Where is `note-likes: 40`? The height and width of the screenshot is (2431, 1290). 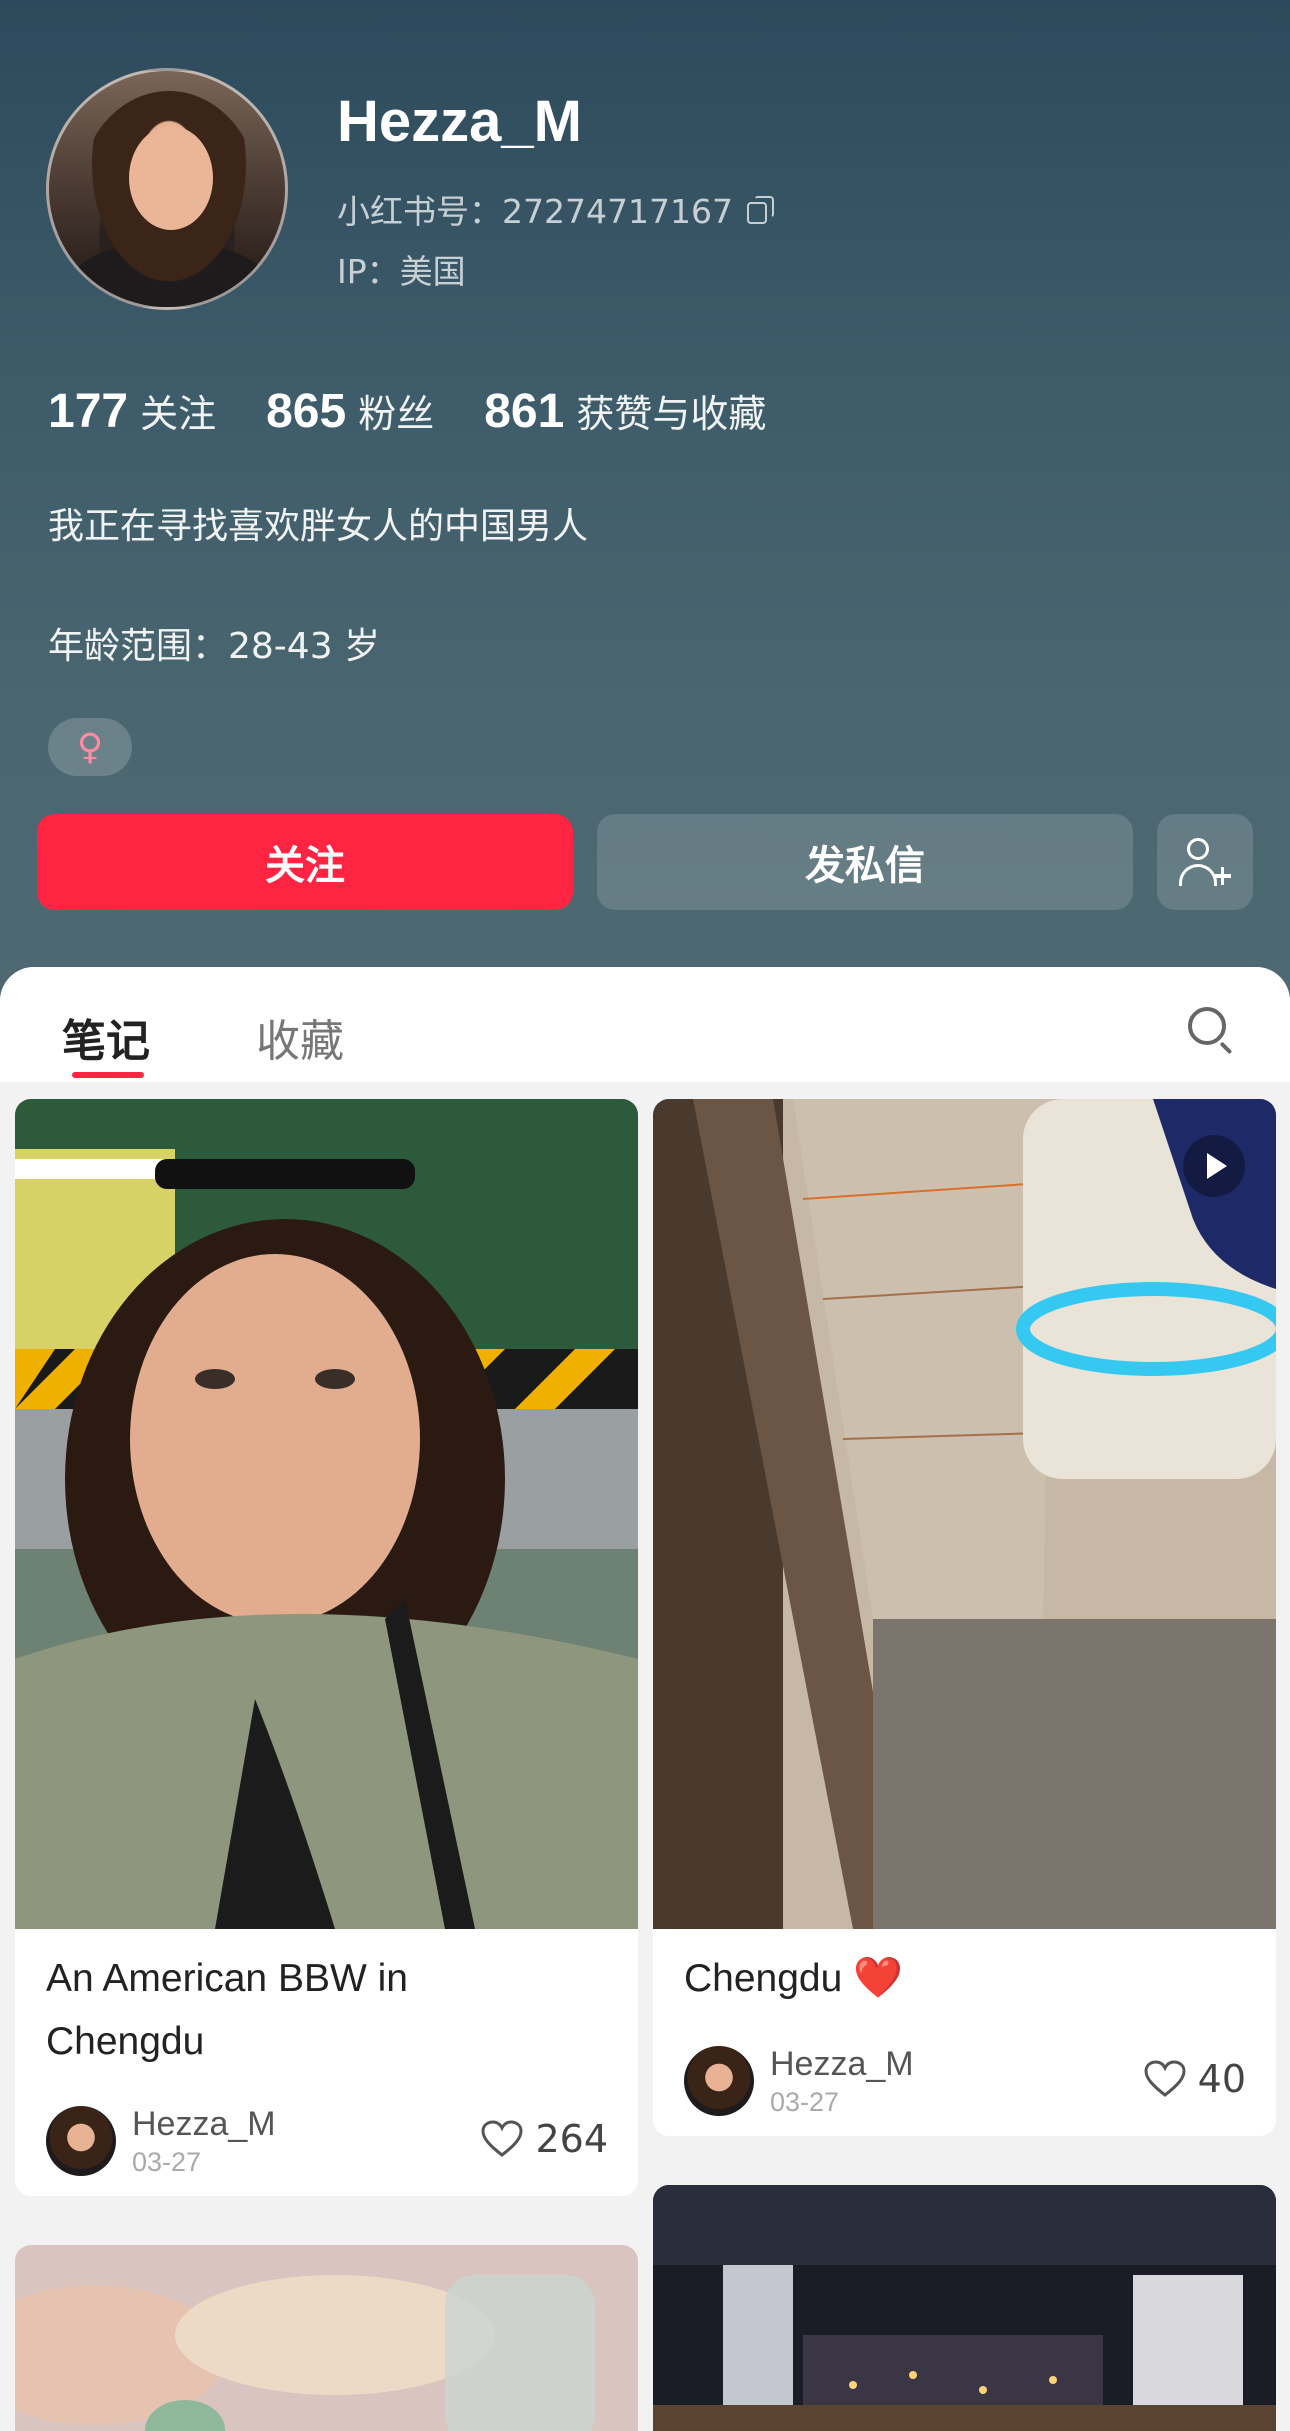 note-likes: 40 is located at coordinates (1195, 2079).